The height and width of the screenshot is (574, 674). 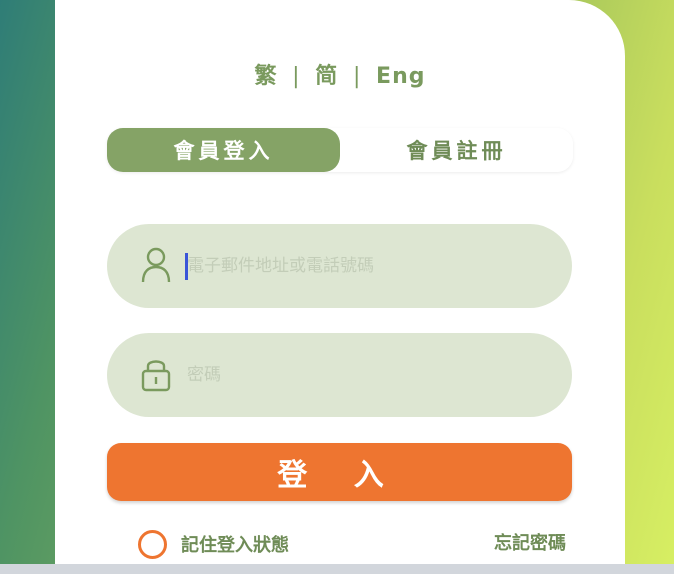 What do you see at coordinates (204, 375) in the screenshot?
I see `password-input-placeholder: 密碼` at bounding box center [204, 375].